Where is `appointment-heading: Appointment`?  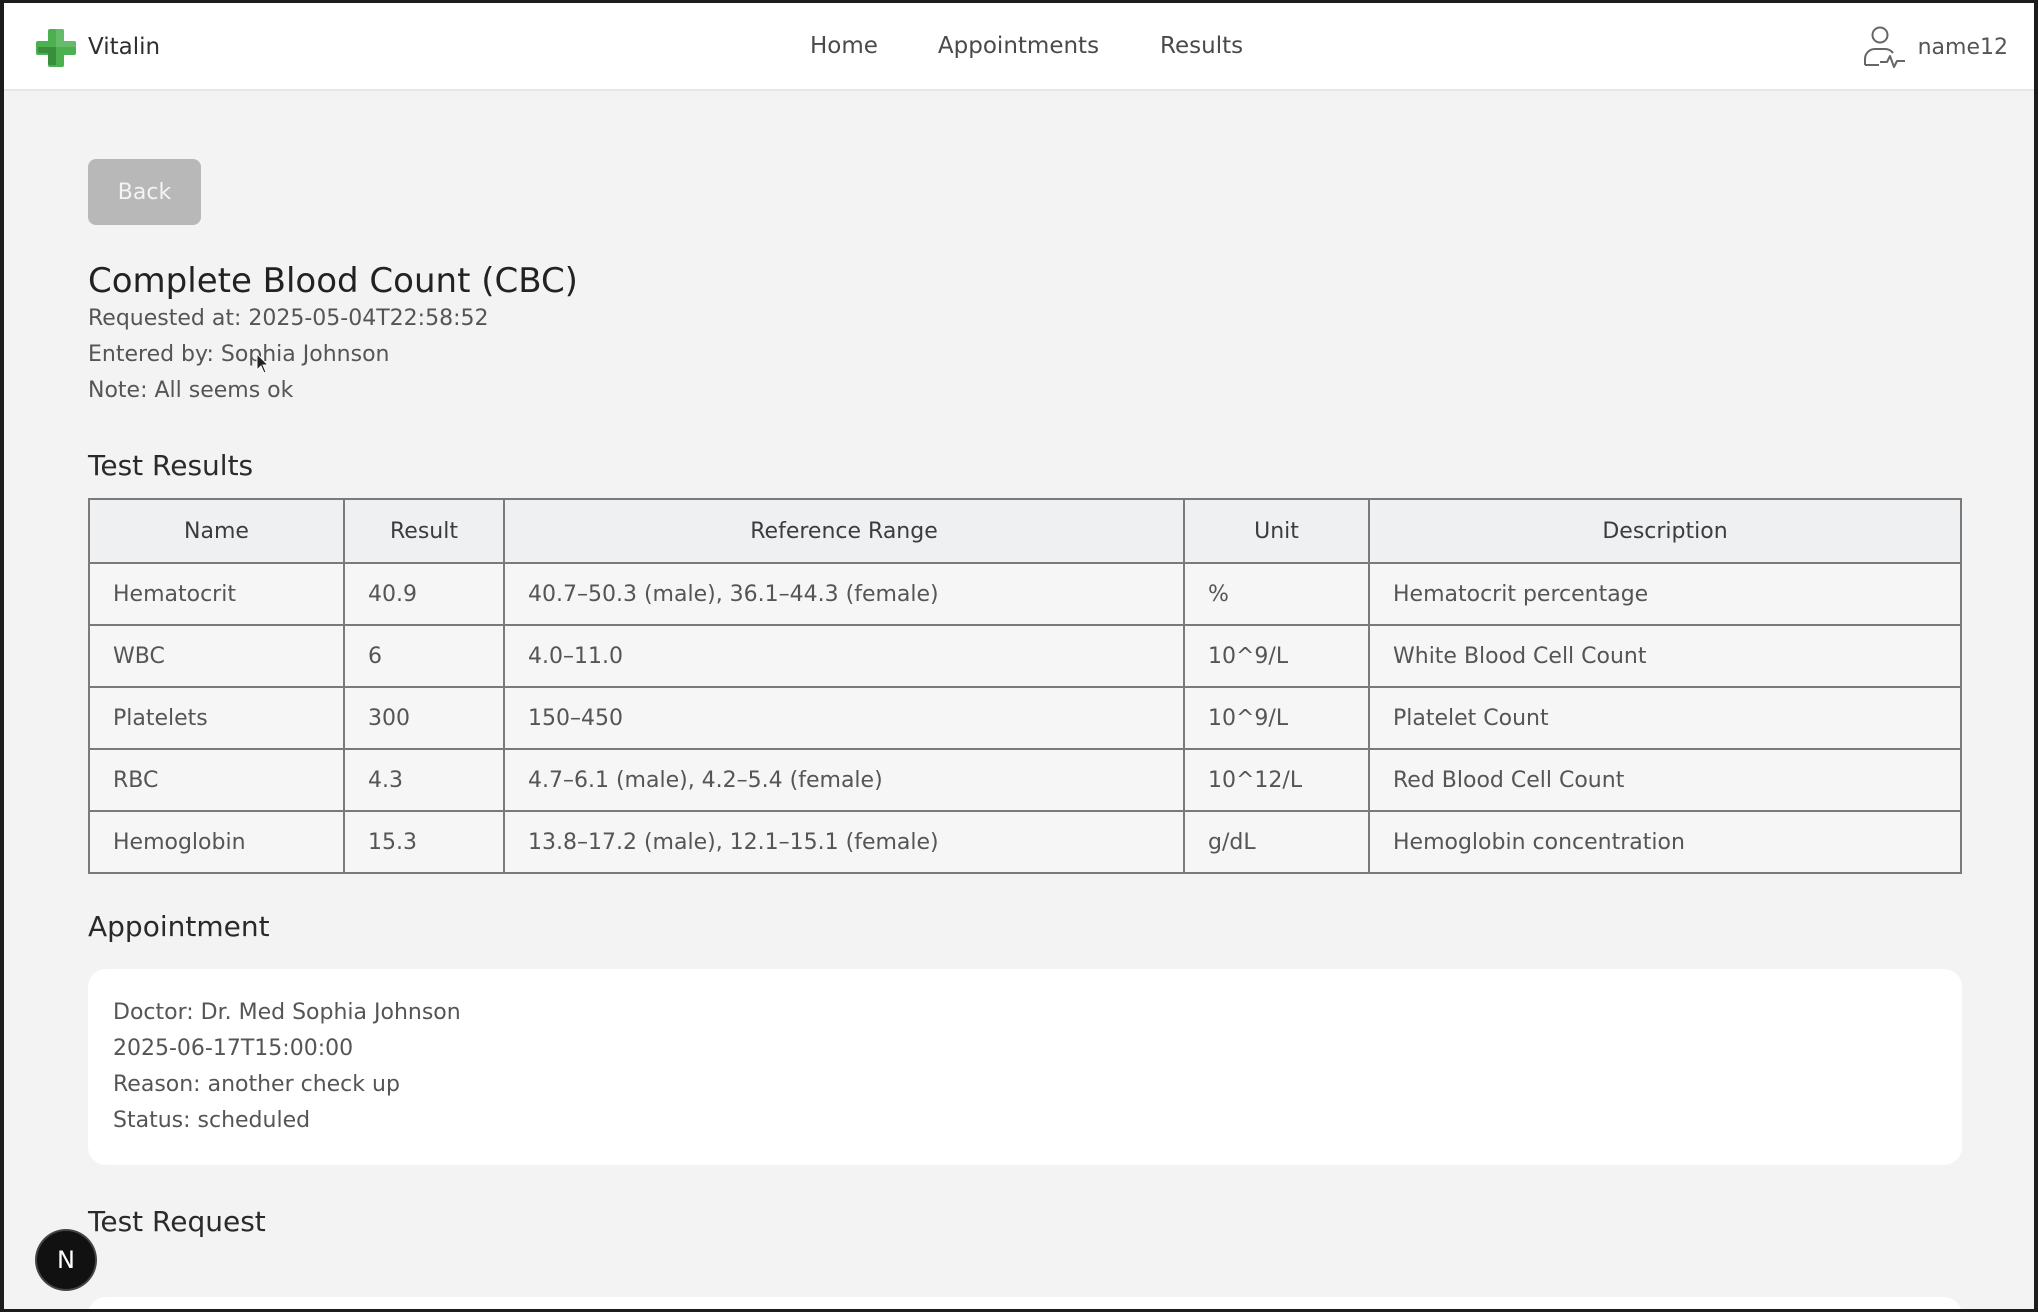
appointment-heading: Appointment is located at coordinates (179, 926).